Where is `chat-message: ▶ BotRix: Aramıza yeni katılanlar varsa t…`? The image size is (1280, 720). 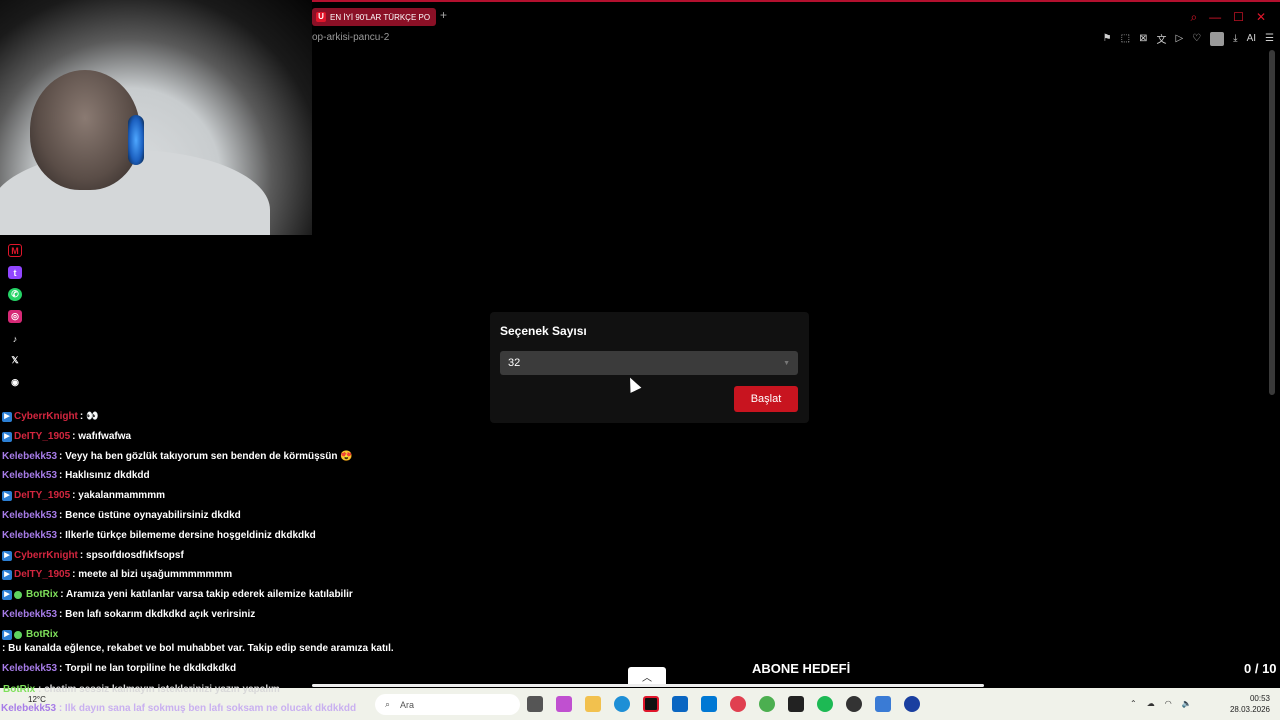
chat-message: ▶ BotRix: Aramıza yeni katılanlar varsa t… is located at coordinates (212, 595).